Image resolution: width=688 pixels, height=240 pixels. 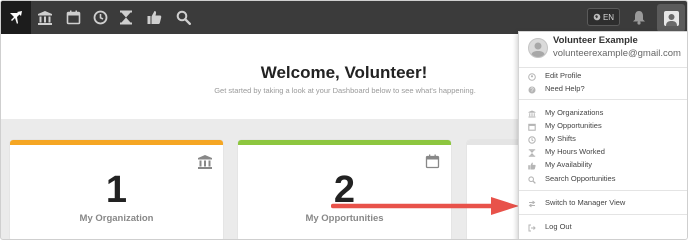 I want to click on top-navigation-bar: EN, so click(x=344, y=17).